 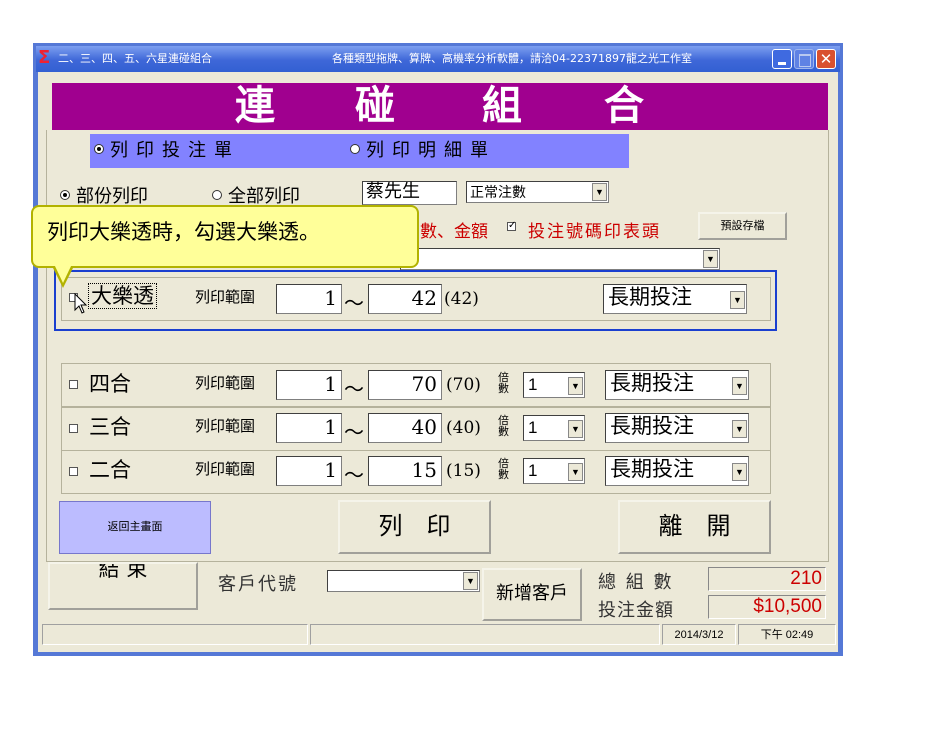 I want to click on close-button: ✕, so click(x=826, y=59).